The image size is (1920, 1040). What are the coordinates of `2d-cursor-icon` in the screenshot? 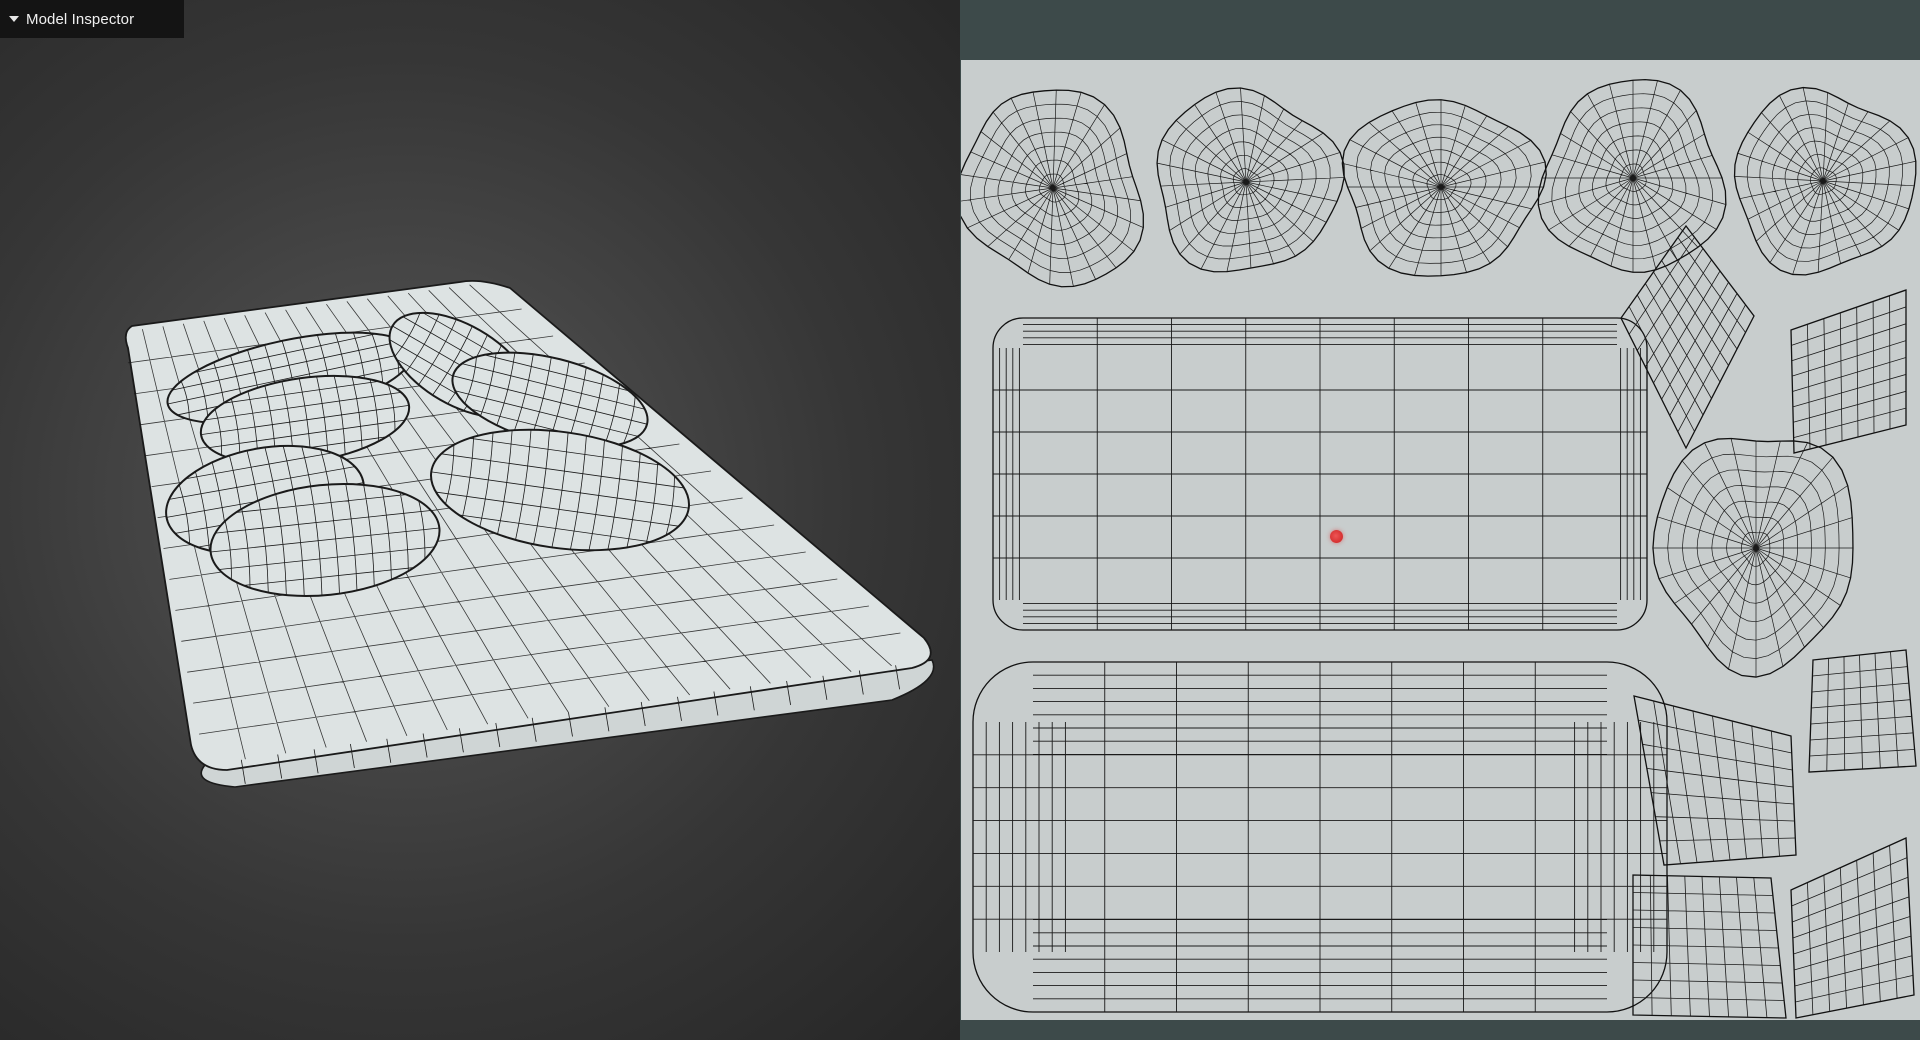 It's located at (1336, 536).